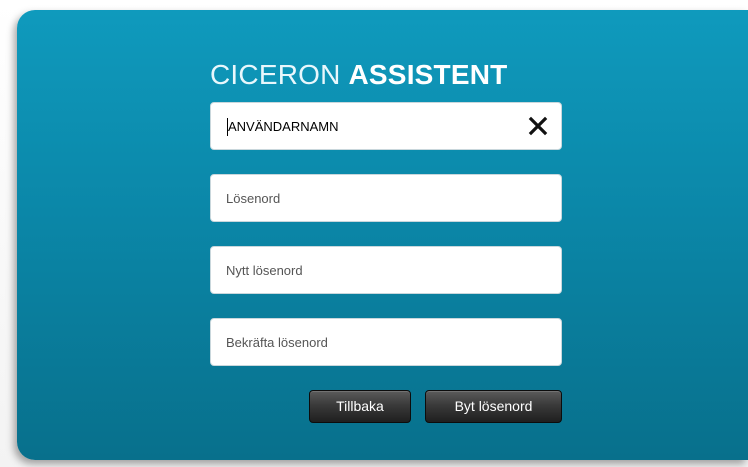  I want to click on close-icon, so click(538, 126).